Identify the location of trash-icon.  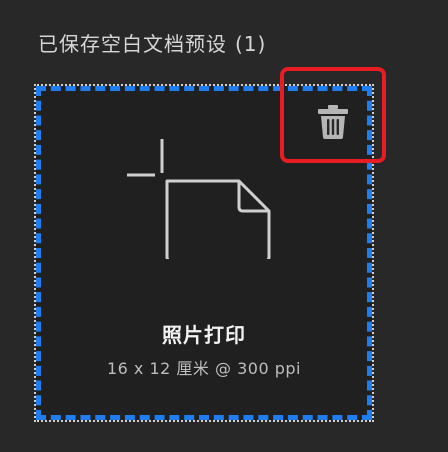
(333, 122).